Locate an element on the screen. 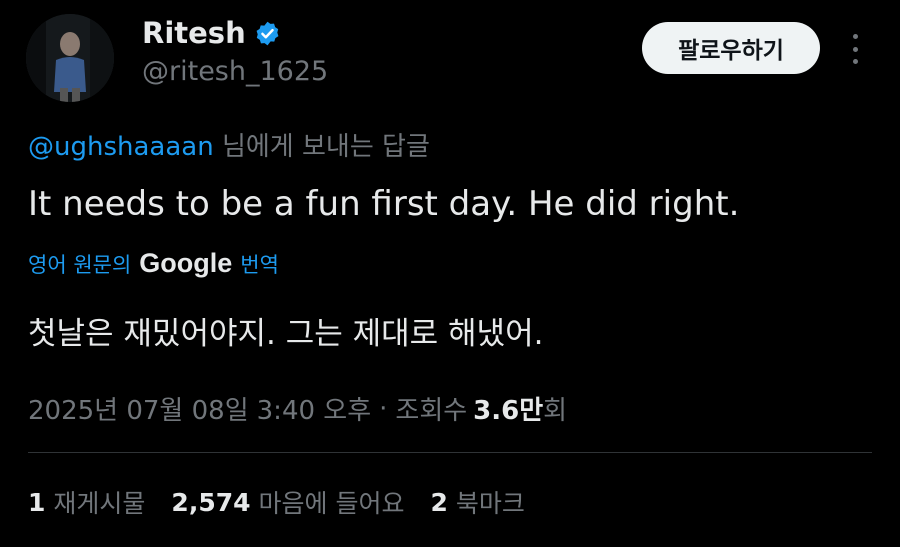  bookmarks-count: 2 is located at coordinates (439, 502).